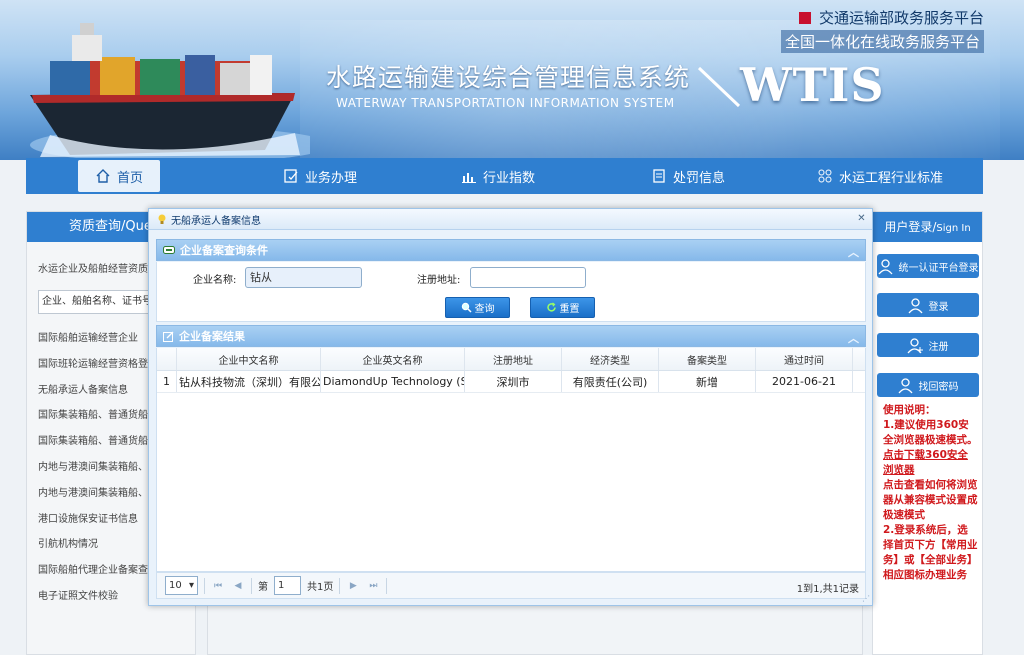 This screenshot has height=655, width=1024. I want to click on browser-mode-help-link: 点击查看如何将浏览器从兼容模式设置成极速模式, so click(930, 500).